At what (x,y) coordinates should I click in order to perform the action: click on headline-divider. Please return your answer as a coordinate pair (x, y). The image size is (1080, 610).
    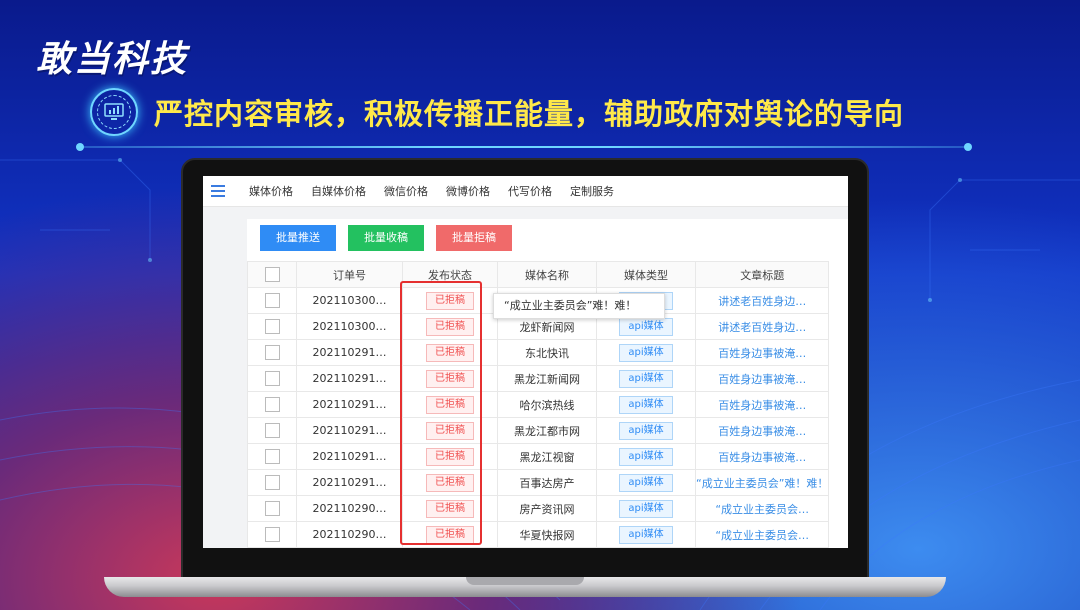
    Looking at the image, I should click on (524, 147).